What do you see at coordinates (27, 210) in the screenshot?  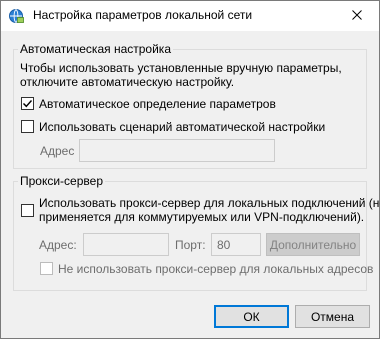 I see `use-proxy-checkbox` at bounding box center [27, 210].